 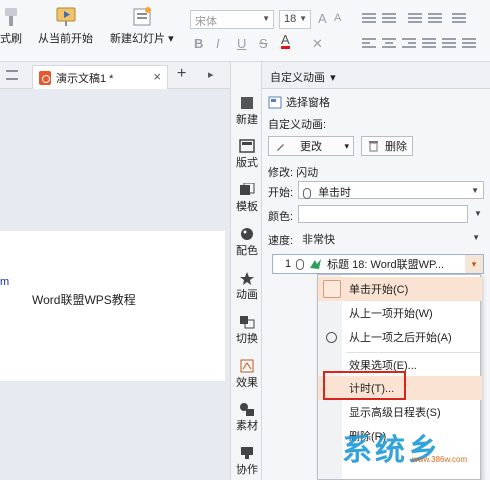 What do you see at coordinates (247, 286) in the screenshot?
I see `taskbar-item-animation: 动画` at bounding box center [247, 286].